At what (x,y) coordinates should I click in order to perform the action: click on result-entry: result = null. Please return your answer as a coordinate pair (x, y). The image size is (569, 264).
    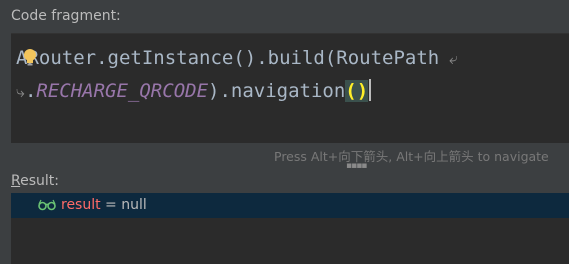
    Looking at the image, I should click on (104, 205).